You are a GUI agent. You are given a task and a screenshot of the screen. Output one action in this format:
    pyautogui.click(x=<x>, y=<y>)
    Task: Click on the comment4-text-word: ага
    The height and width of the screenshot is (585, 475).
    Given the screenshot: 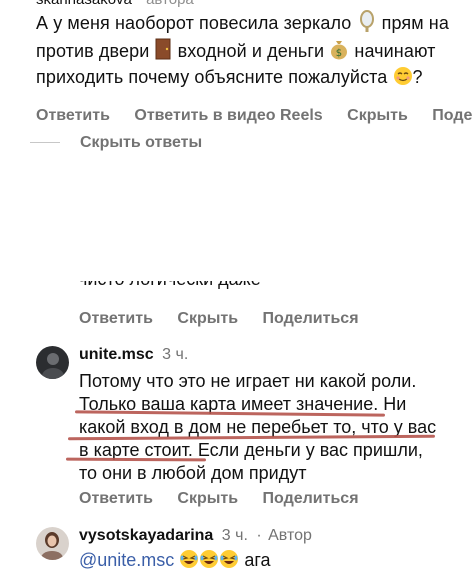 What is the action you would take?
    pyautogui.click(x=257, y=560)
    